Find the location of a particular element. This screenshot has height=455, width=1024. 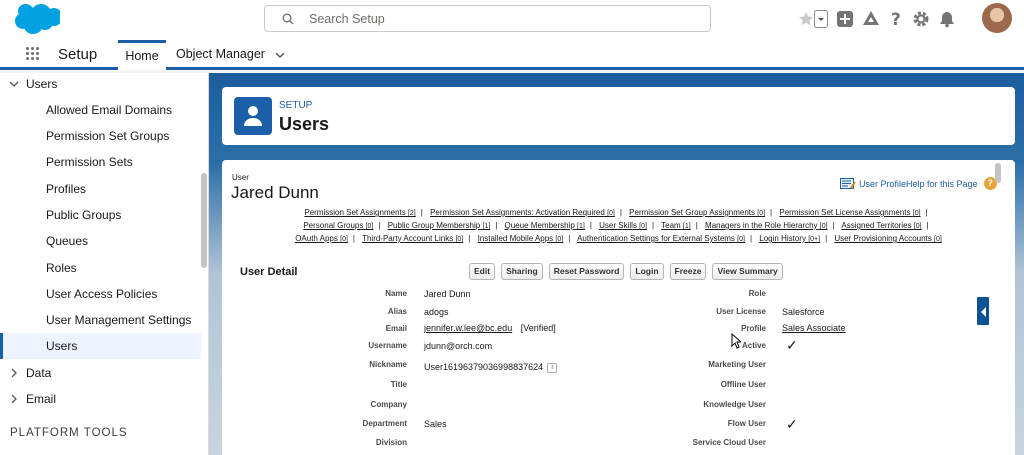

sidebar-item-user-access-policies: User Access Policies is located at coordinates (100, 294).